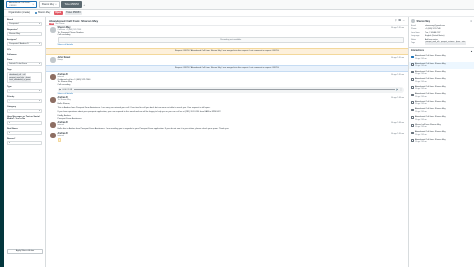 This screenshot has height=267, width=474. I want to click on form-select: Default Ticket Form ▾, so click(24, 64).